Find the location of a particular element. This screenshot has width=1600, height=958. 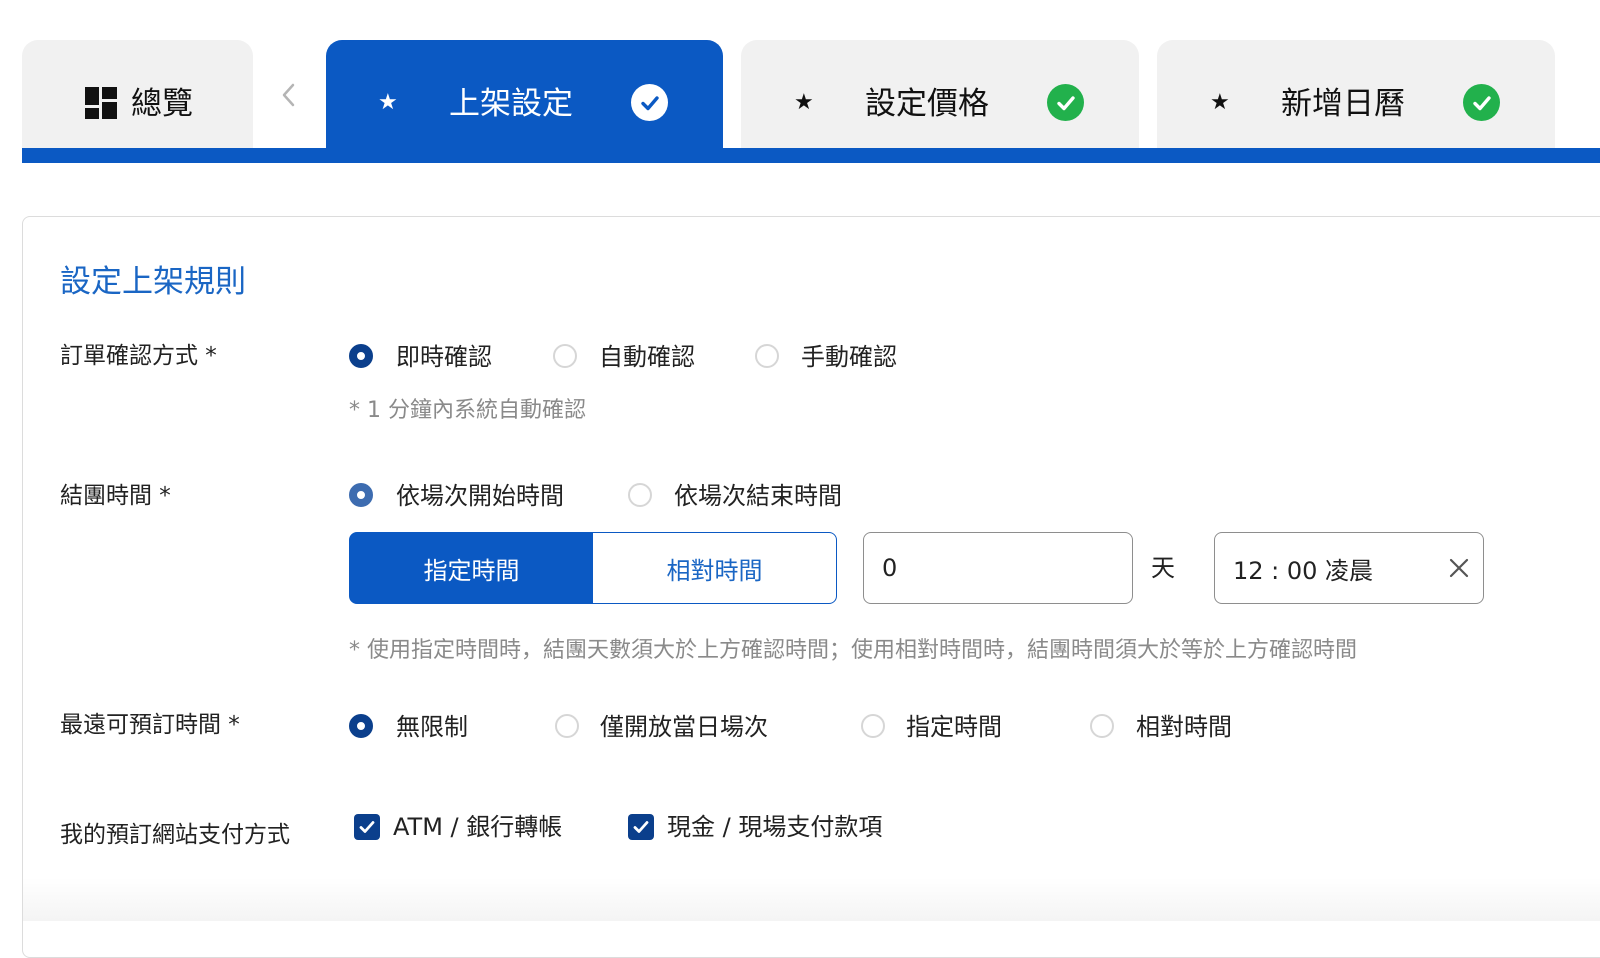

radio-by-session-end is located at coordinates (640, 495).